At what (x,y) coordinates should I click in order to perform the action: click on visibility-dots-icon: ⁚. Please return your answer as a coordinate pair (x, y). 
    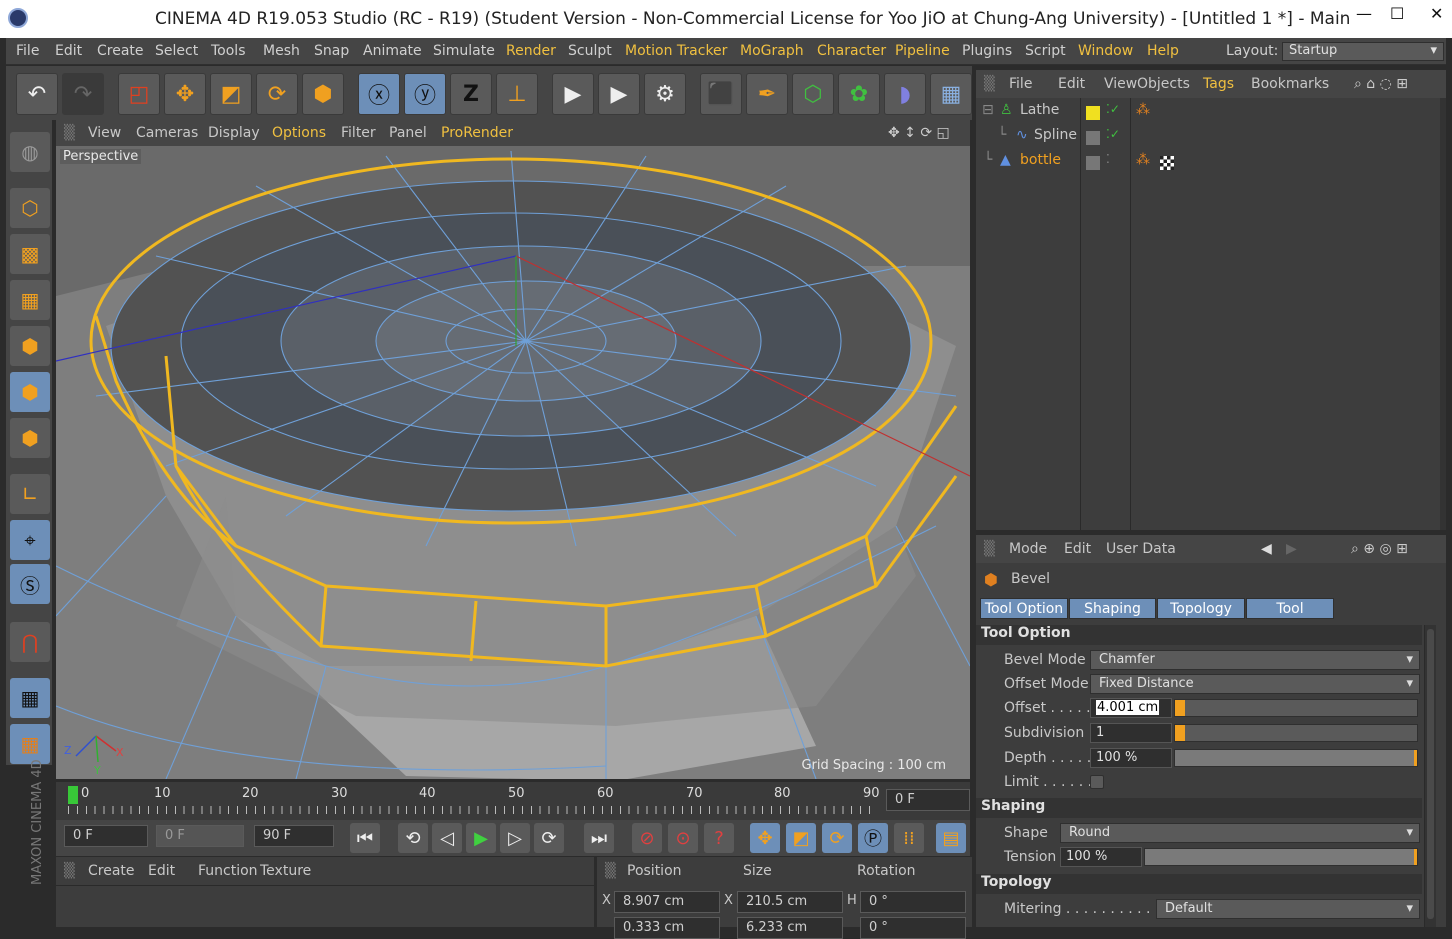
    Looking at the image, I should click on (1108, 159).